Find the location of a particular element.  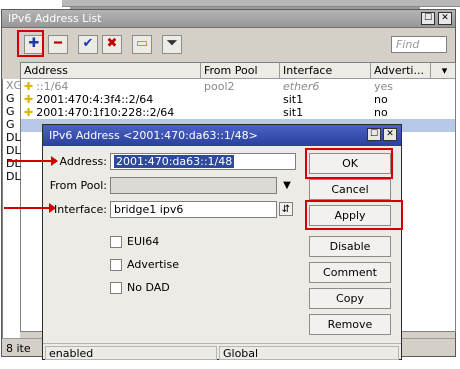

interface-select: bridge1 ipv6 is located at coordinates (193, 209).